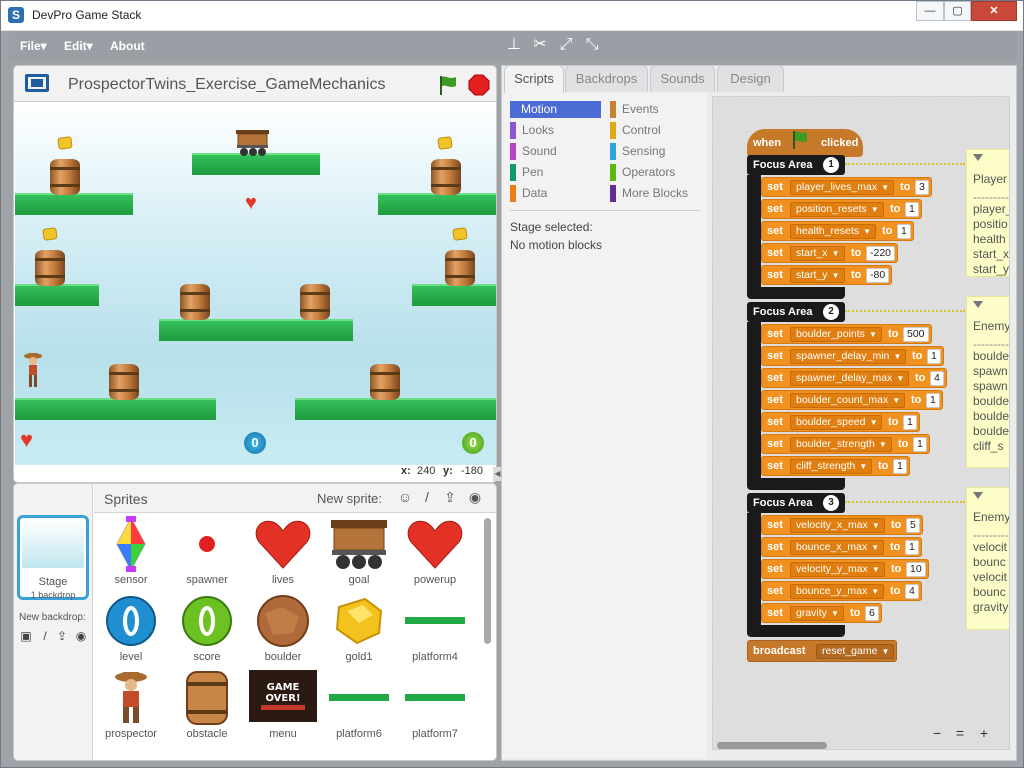 This screenshot has width=1024, height=768. I want to click on value-input: 6, so click(872, 613).